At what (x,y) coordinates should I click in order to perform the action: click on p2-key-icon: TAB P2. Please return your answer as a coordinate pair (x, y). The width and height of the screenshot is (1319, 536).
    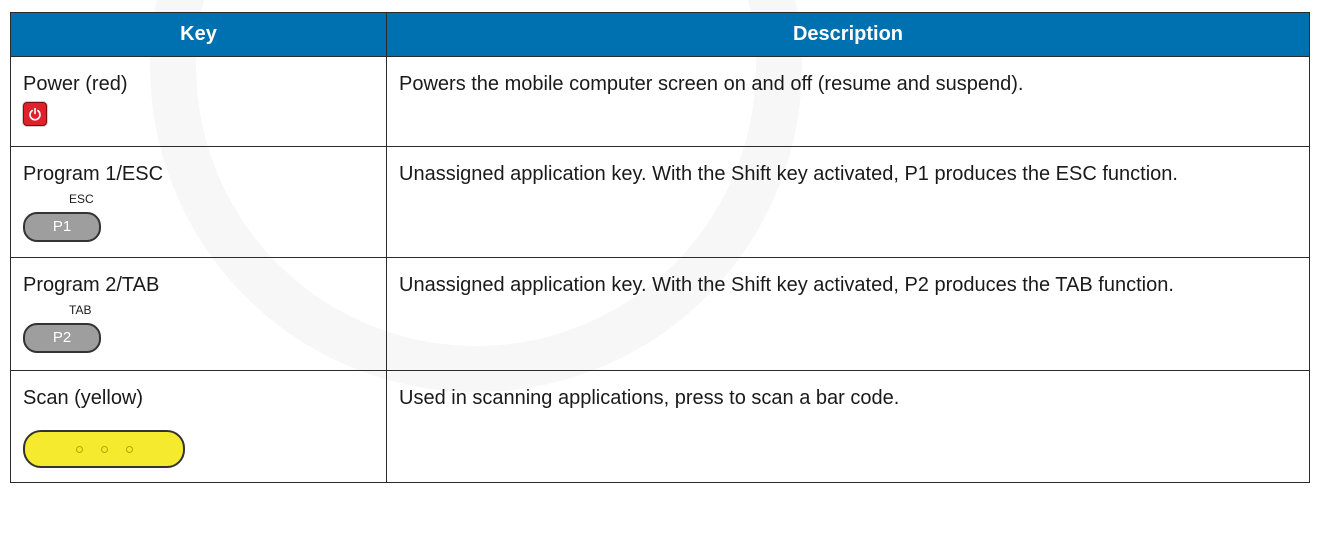
    Looking at the image, I should click on (68, 333).